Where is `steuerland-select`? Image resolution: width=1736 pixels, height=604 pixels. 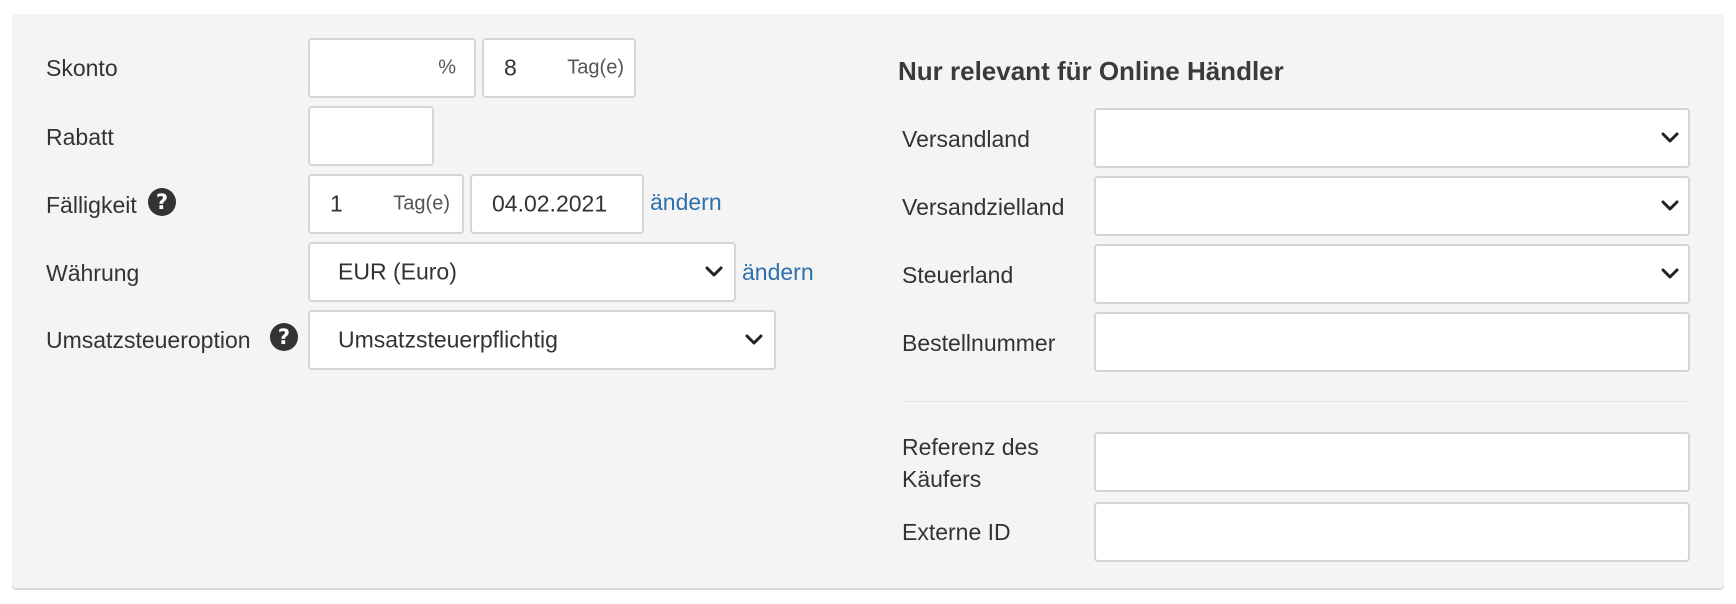 steuerland-select is located at coordinates (1392, 274).